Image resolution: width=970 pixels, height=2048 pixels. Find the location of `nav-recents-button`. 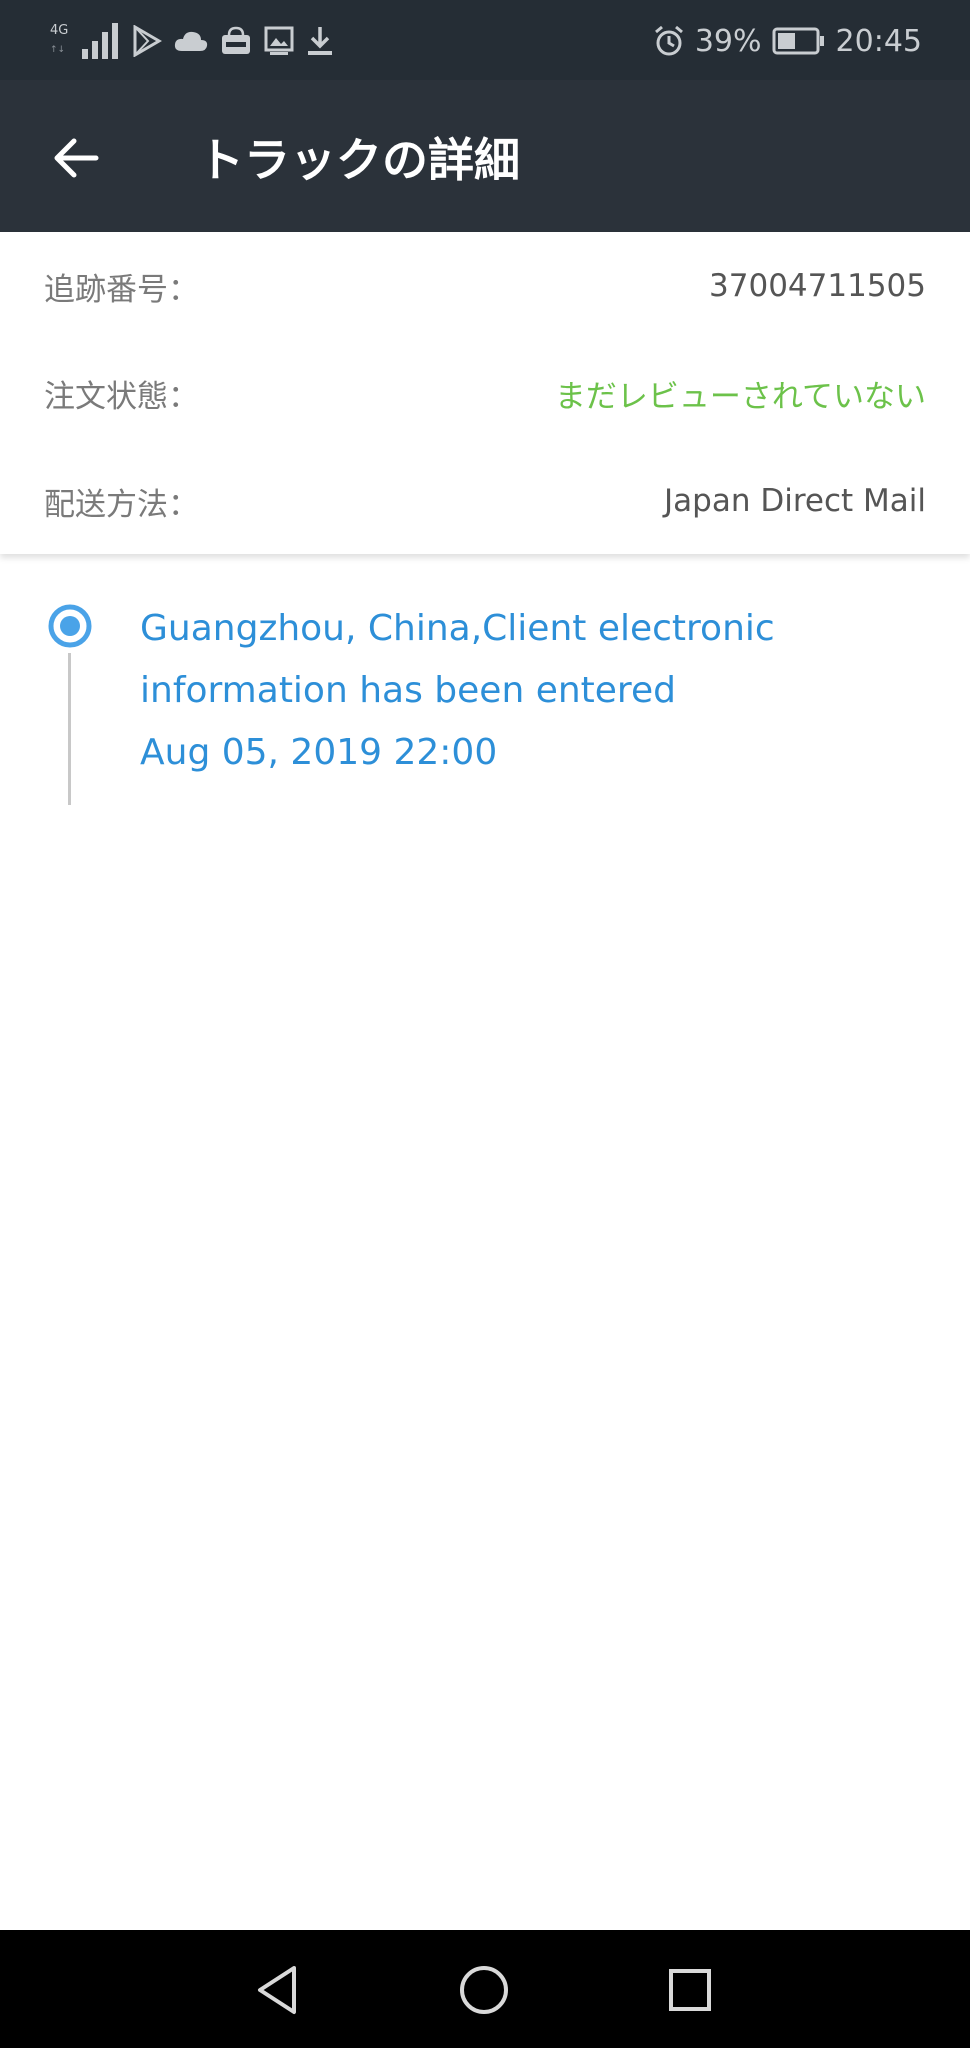

nav-recents-button is located at coordinates (690, 1990).